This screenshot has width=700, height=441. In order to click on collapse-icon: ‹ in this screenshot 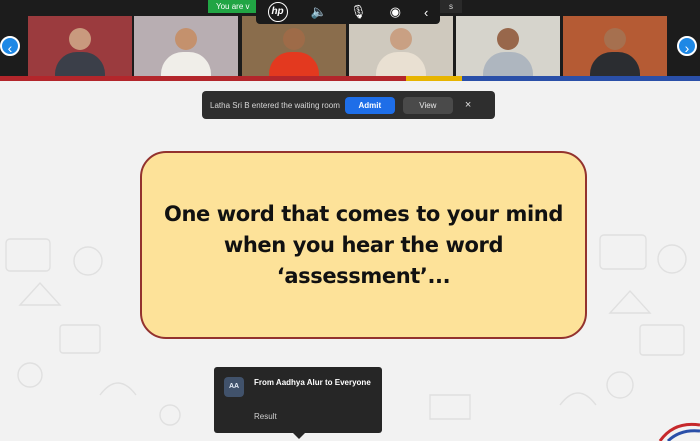, I will do `click(426, 12)`.